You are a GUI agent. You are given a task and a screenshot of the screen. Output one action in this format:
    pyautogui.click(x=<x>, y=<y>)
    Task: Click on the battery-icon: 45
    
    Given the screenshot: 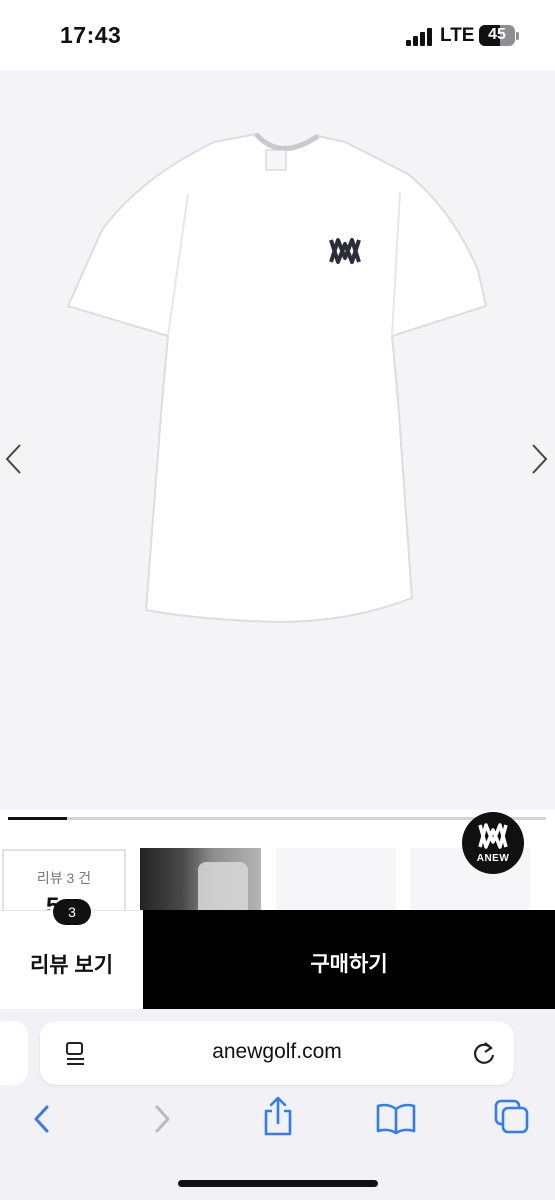 What is the action you would take?
    pyautogui.click(x=497, y=35)
    